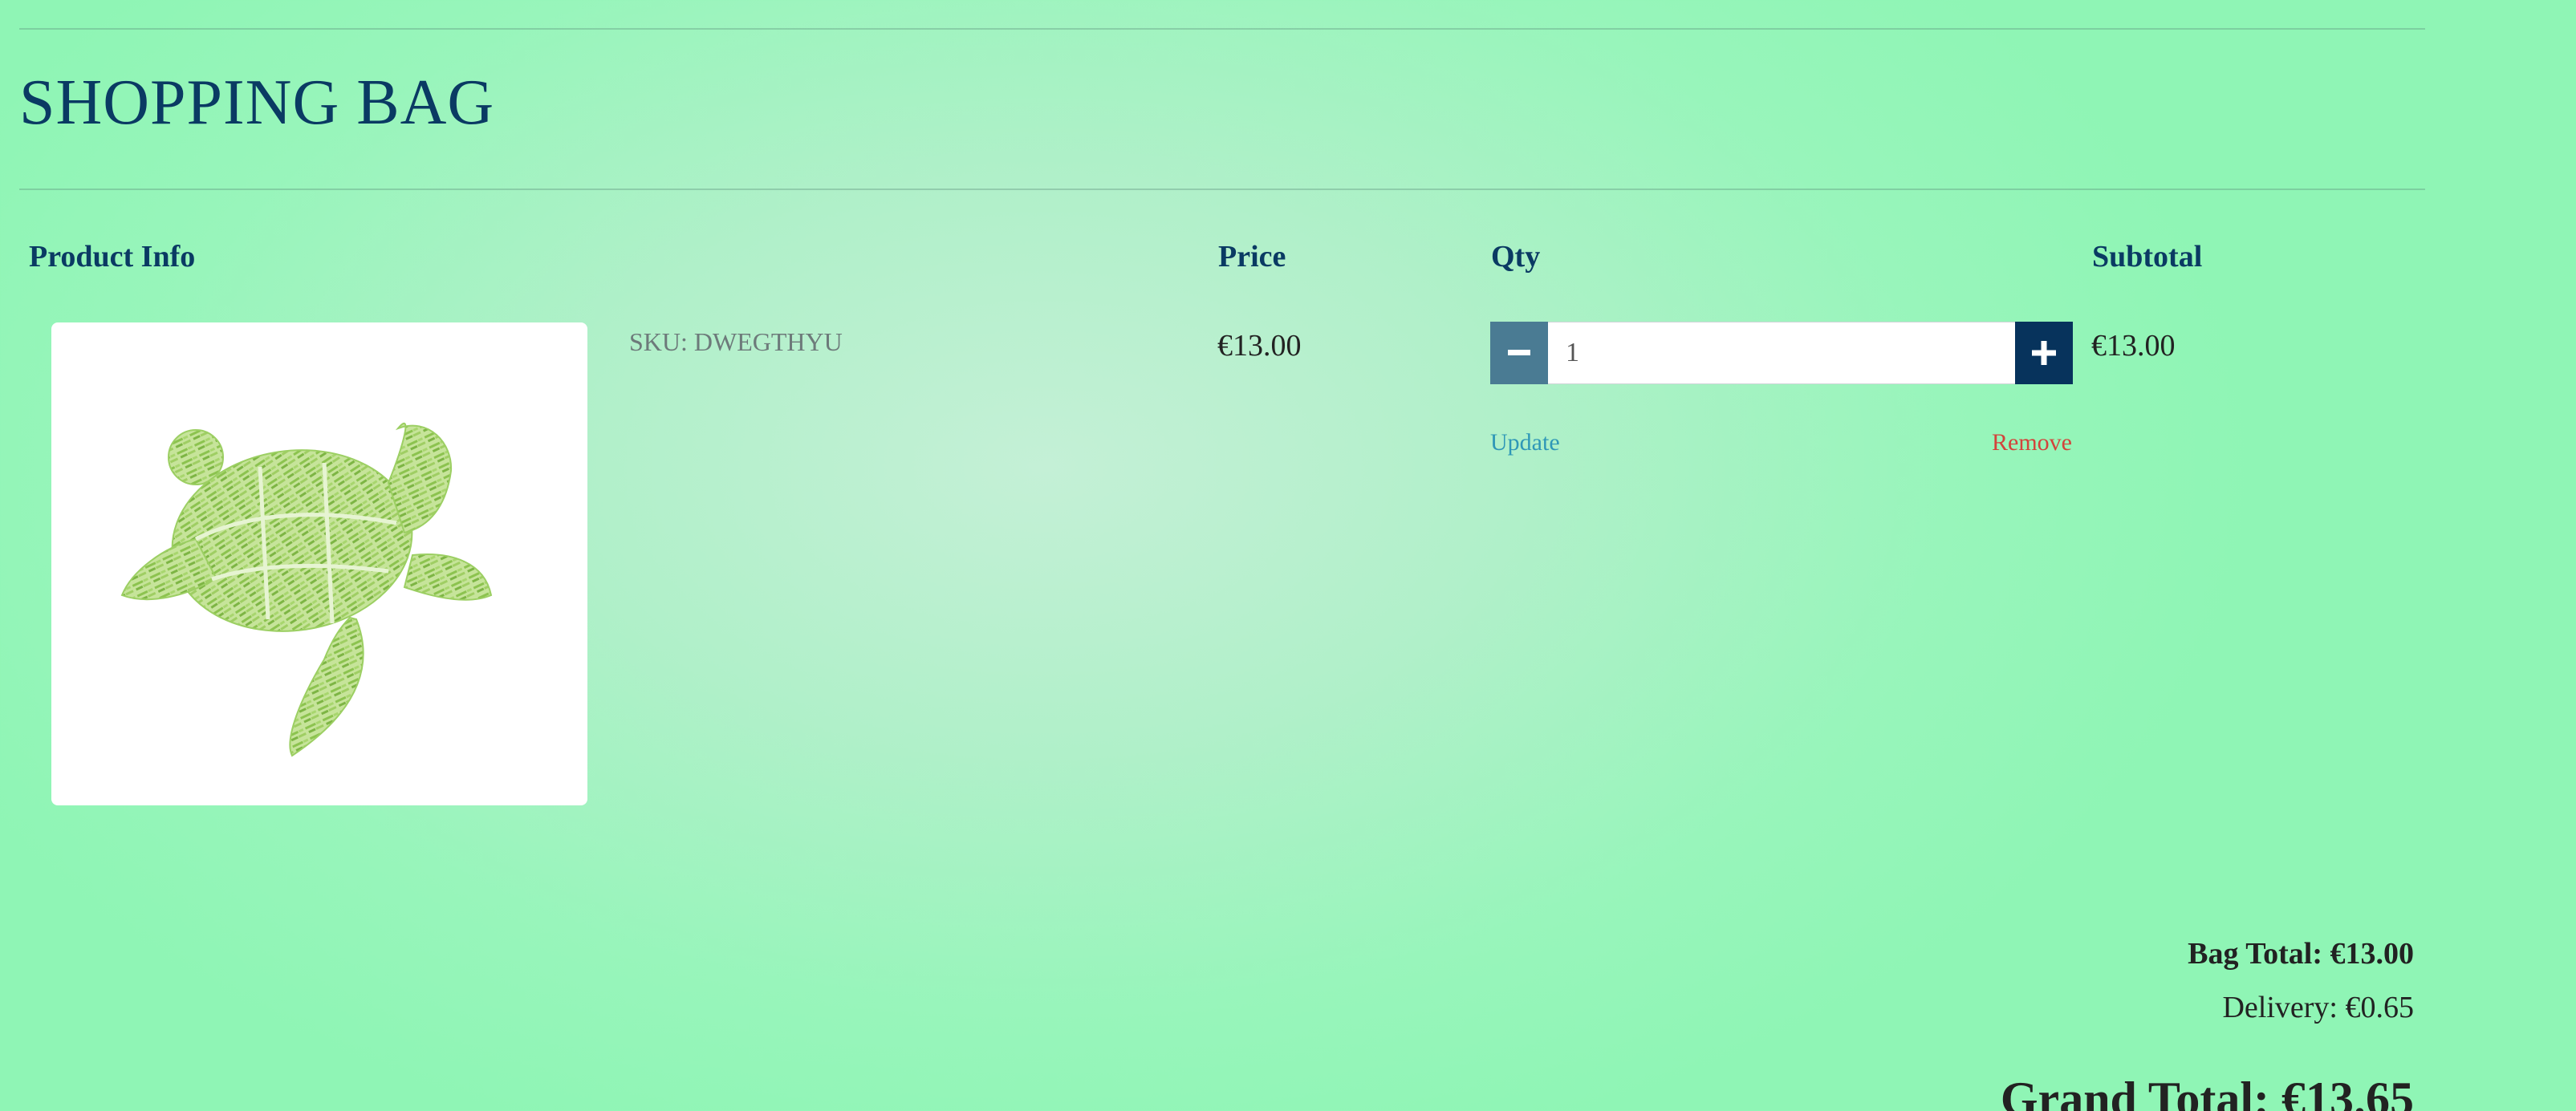 The width and height of the screenshot is (2576, 1111). I want to click on product-price: €13.00, so click(1259, 346).